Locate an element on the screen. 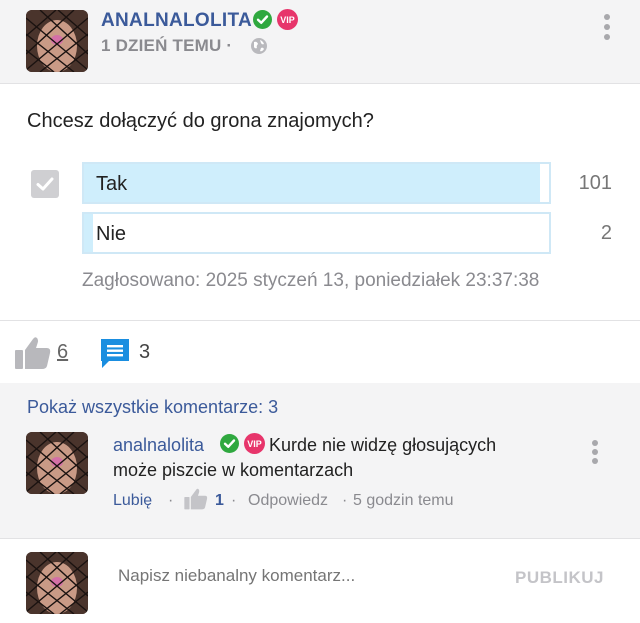  comment-like-button: Lubię is located at coordinates (132, 501).